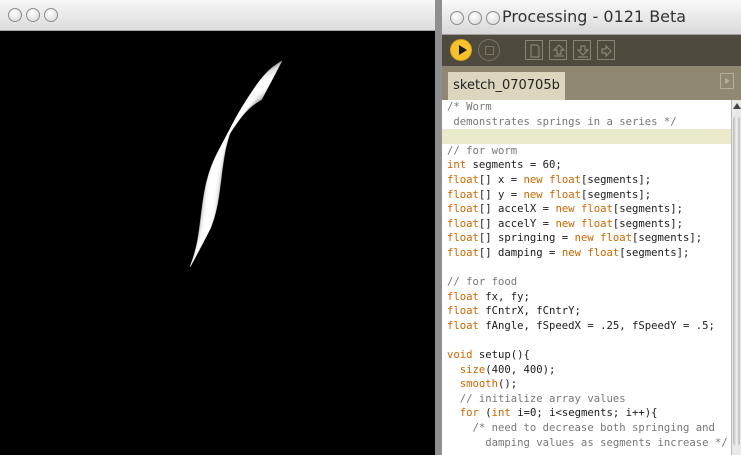  Describe the element at coordinates (586, 122) in the screenshot. I see `code-line: demonstrates springs in a series */` at that location.